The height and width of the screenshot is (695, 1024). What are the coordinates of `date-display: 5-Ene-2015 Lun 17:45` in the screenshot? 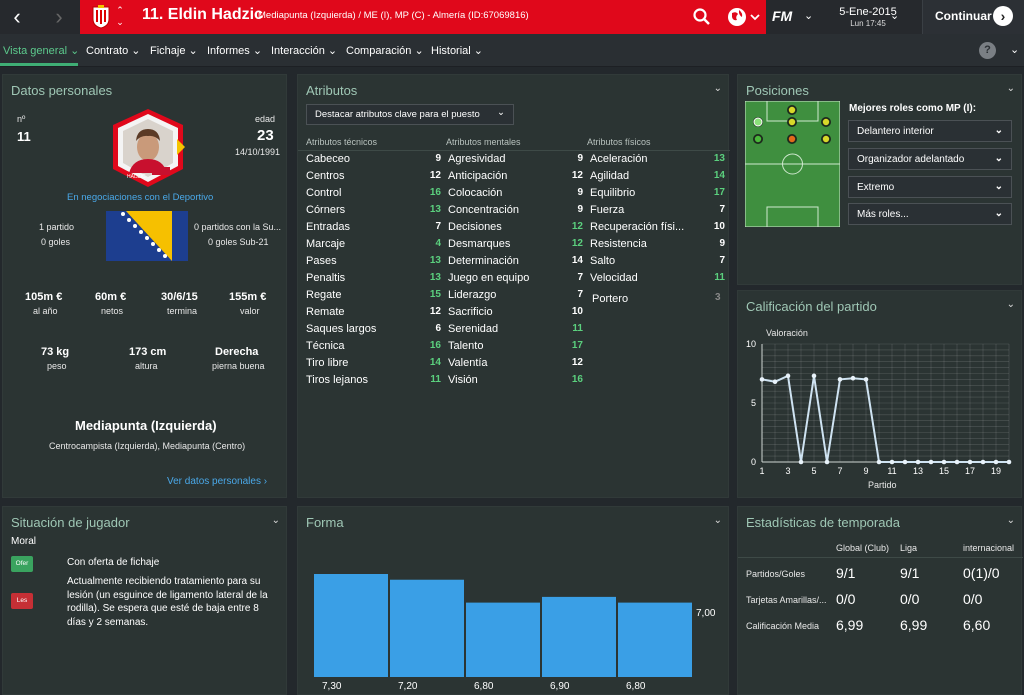 It's located at (868, 17).